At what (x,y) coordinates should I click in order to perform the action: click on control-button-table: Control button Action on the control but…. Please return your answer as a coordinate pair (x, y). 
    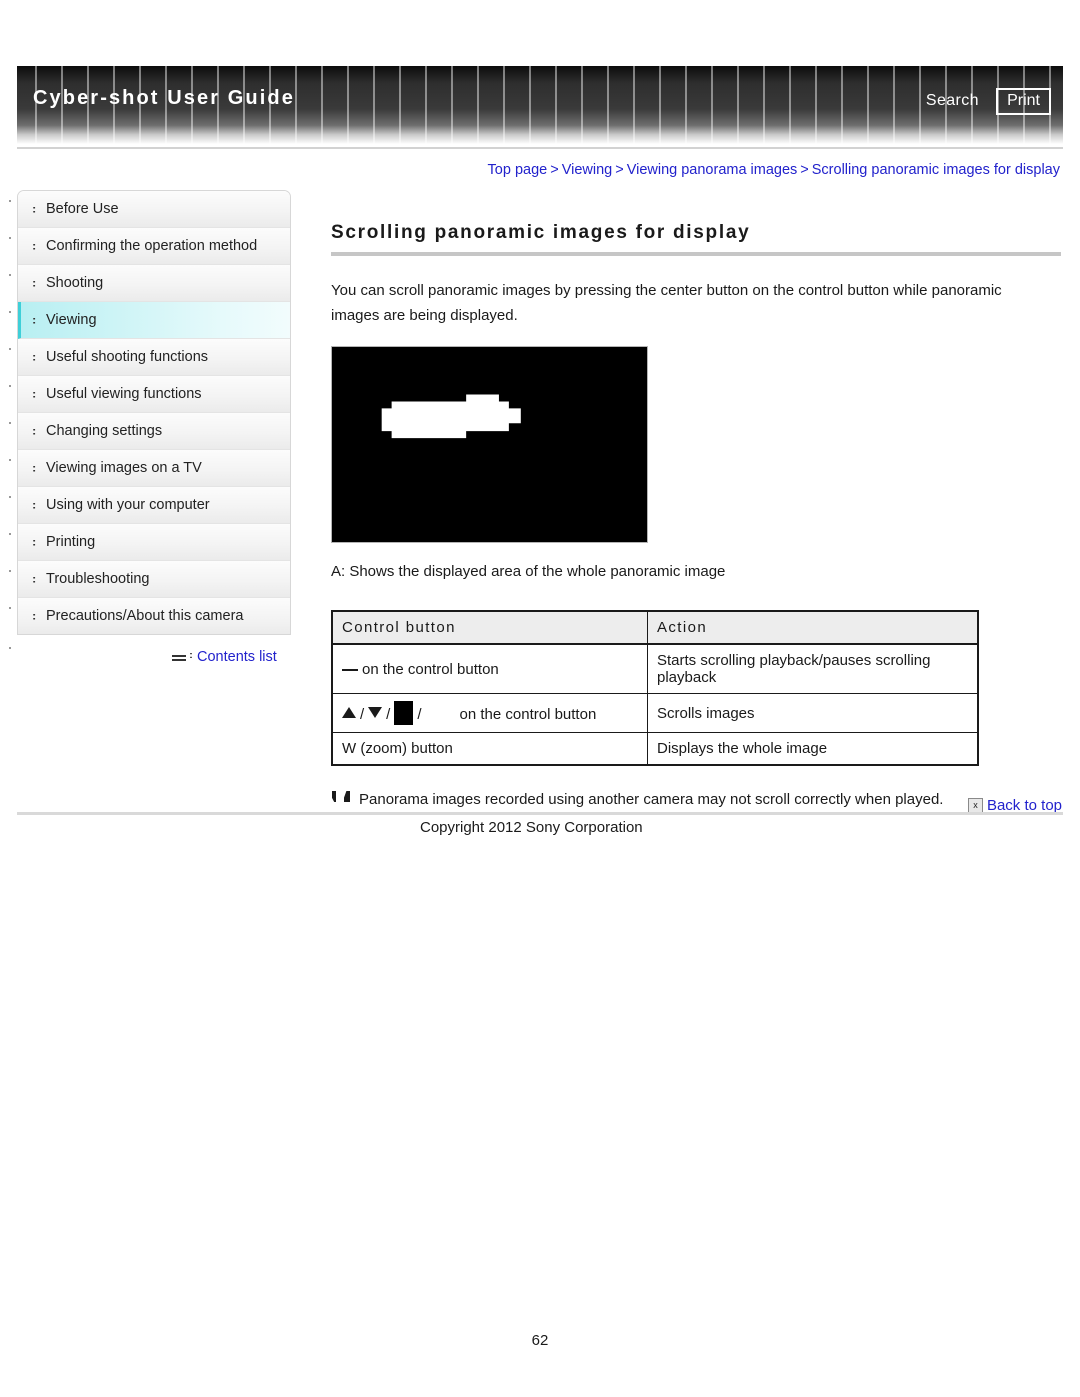
    Looking at the image, I should click on (655, 688).